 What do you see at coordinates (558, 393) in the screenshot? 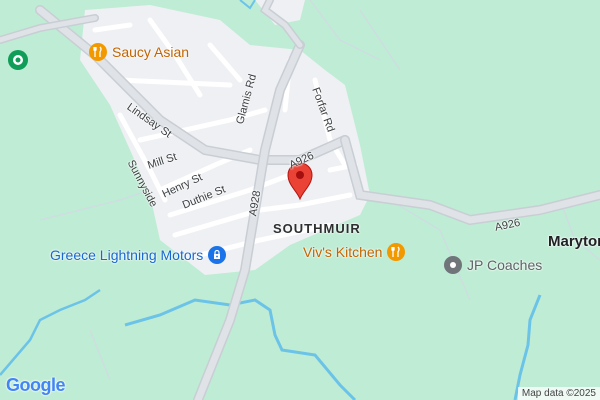
I see `map-attribution: Map data ©2025` at bounding box center [558, 393].